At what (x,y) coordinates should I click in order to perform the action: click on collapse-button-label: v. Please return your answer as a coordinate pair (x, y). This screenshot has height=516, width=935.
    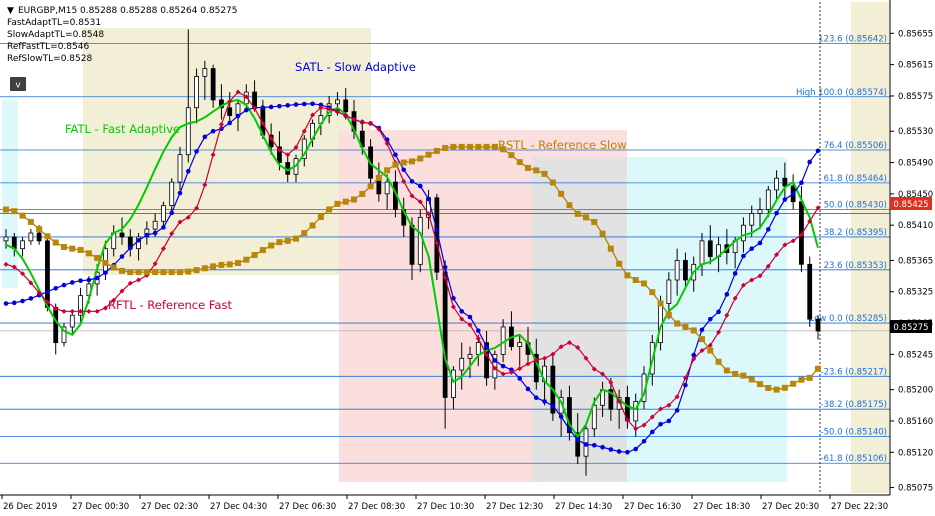
    Looking at the image, I should click on (18, 86).